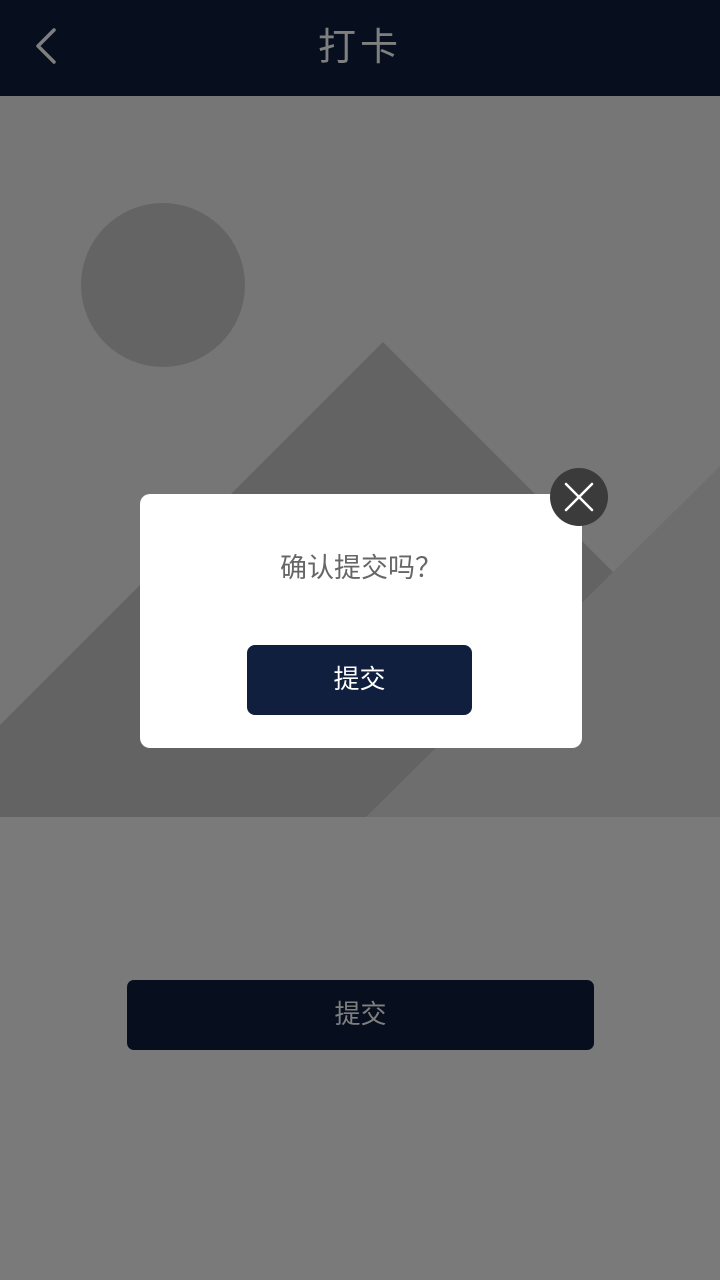 This screenshot has width=720, height=1280. Describe the element at coordinates (361, 621) in the screenshot. I see `confirm-dialog: 确认提交吗？ 提交` at that location.